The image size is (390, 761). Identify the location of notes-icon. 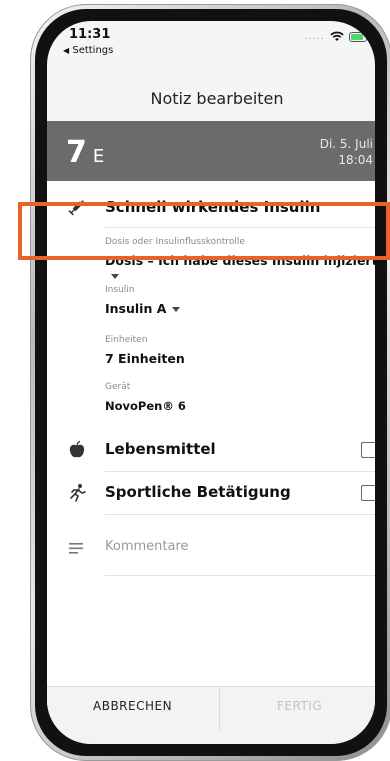
(76, 548).